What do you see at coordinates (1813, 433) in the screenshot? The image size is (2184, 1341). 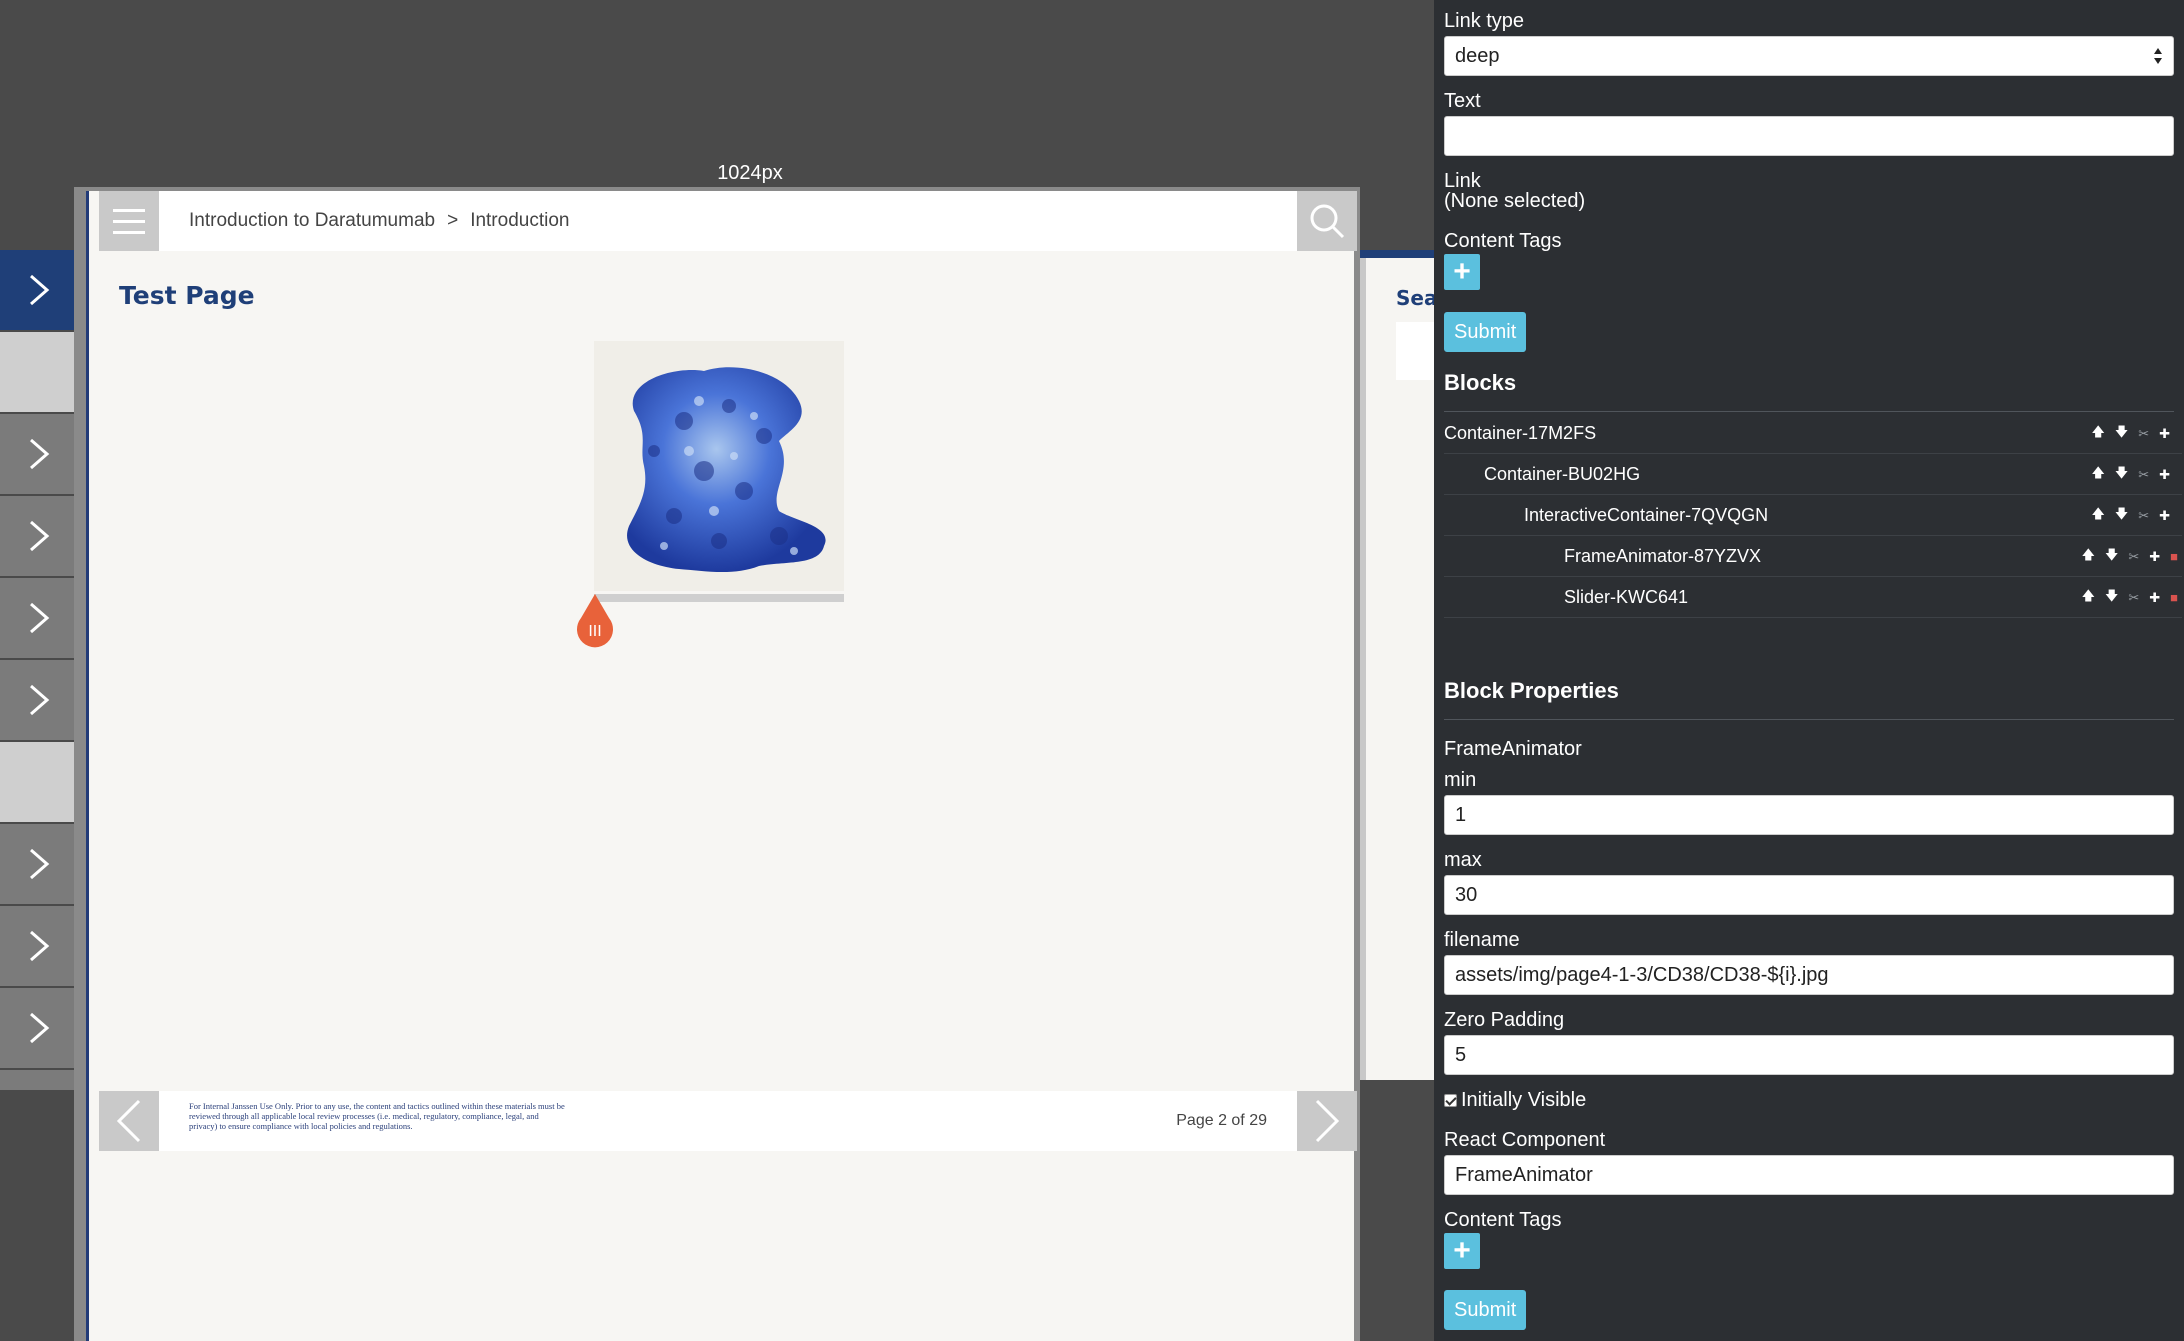 I see `block-tree-row: Container-17M2FS 🡅 🡇 ✂ ✚` at bounding box center [1813, 433].